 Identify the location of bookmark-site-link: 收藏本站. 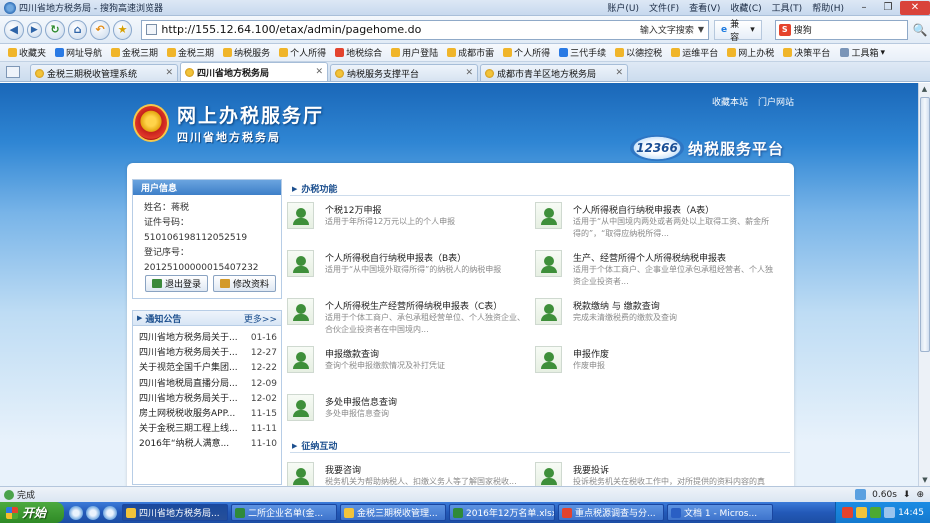
(730, 101).